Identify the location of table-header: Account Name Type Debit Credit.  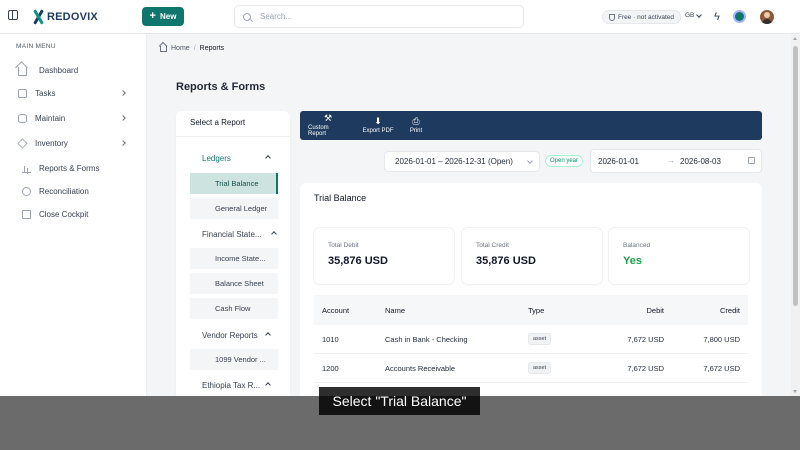
(531, 310).